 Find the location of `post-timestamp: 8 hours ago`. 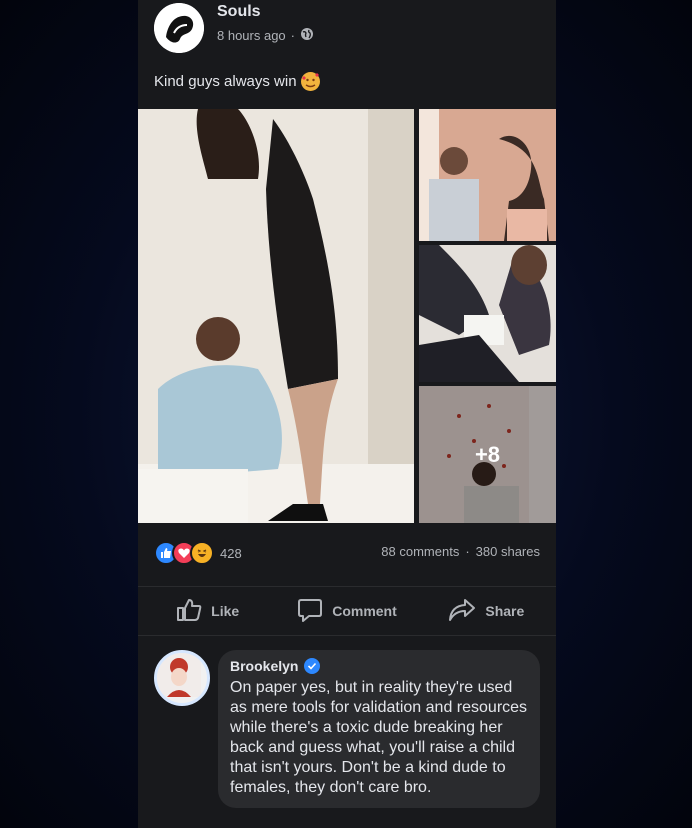

post-timestamp: 8 hours ago is located at coordinates (251, 35).